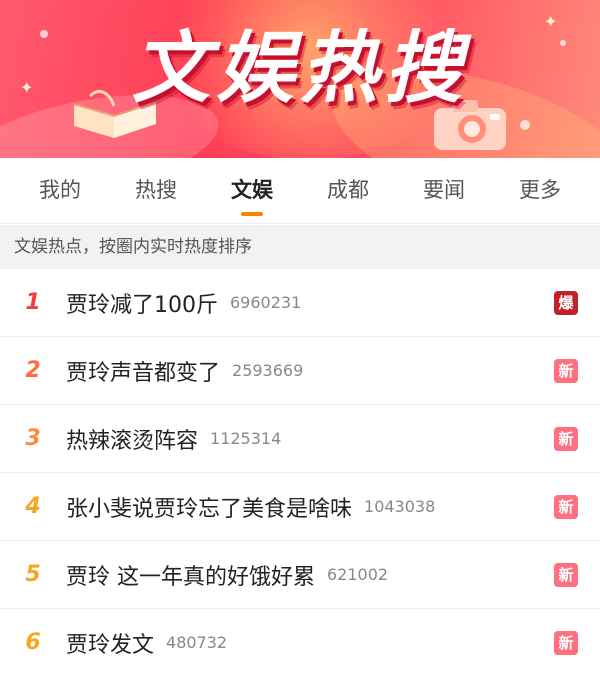 This screenshot has height=676, width=600. What do you see at coordinates (156, 191) in the screenshot?
I see `tab-hot-search: 热搜` at bounding box center [156, 191].